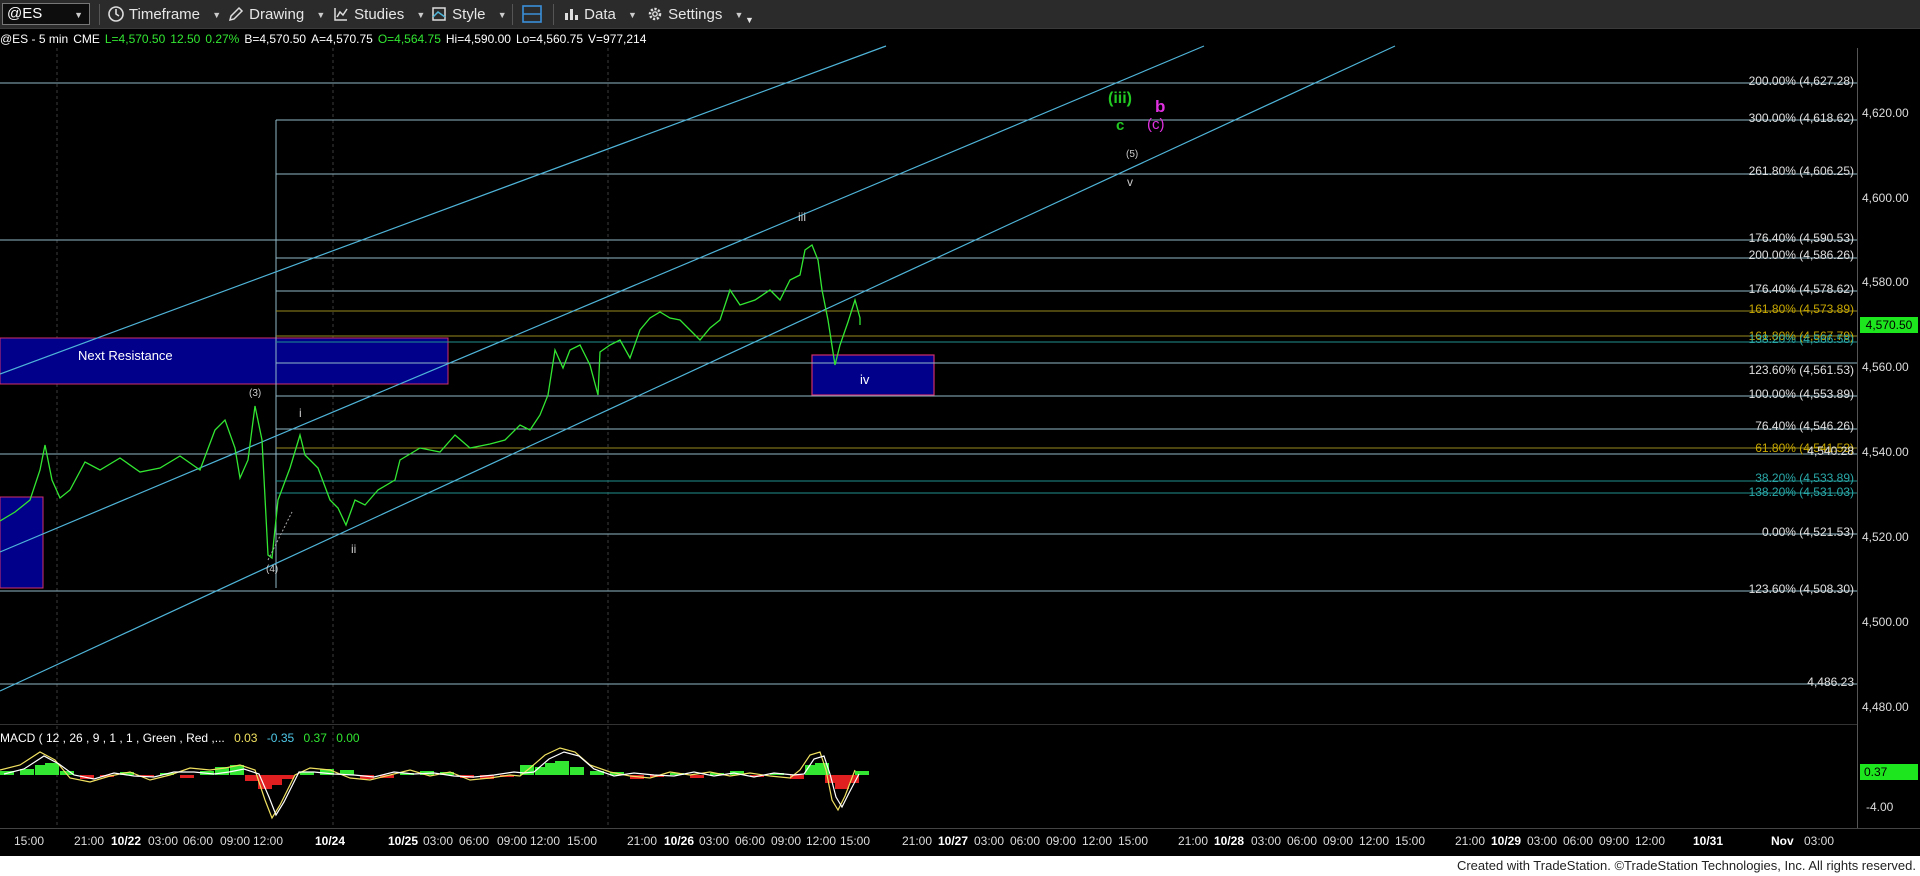 This screenshot has height=876, width=1920. What do you see at coordinates (1801, 370) in the screenshot?
I see `fib-level-label: 123.60% (4,561.53)` at bounding box center [1801, 370].